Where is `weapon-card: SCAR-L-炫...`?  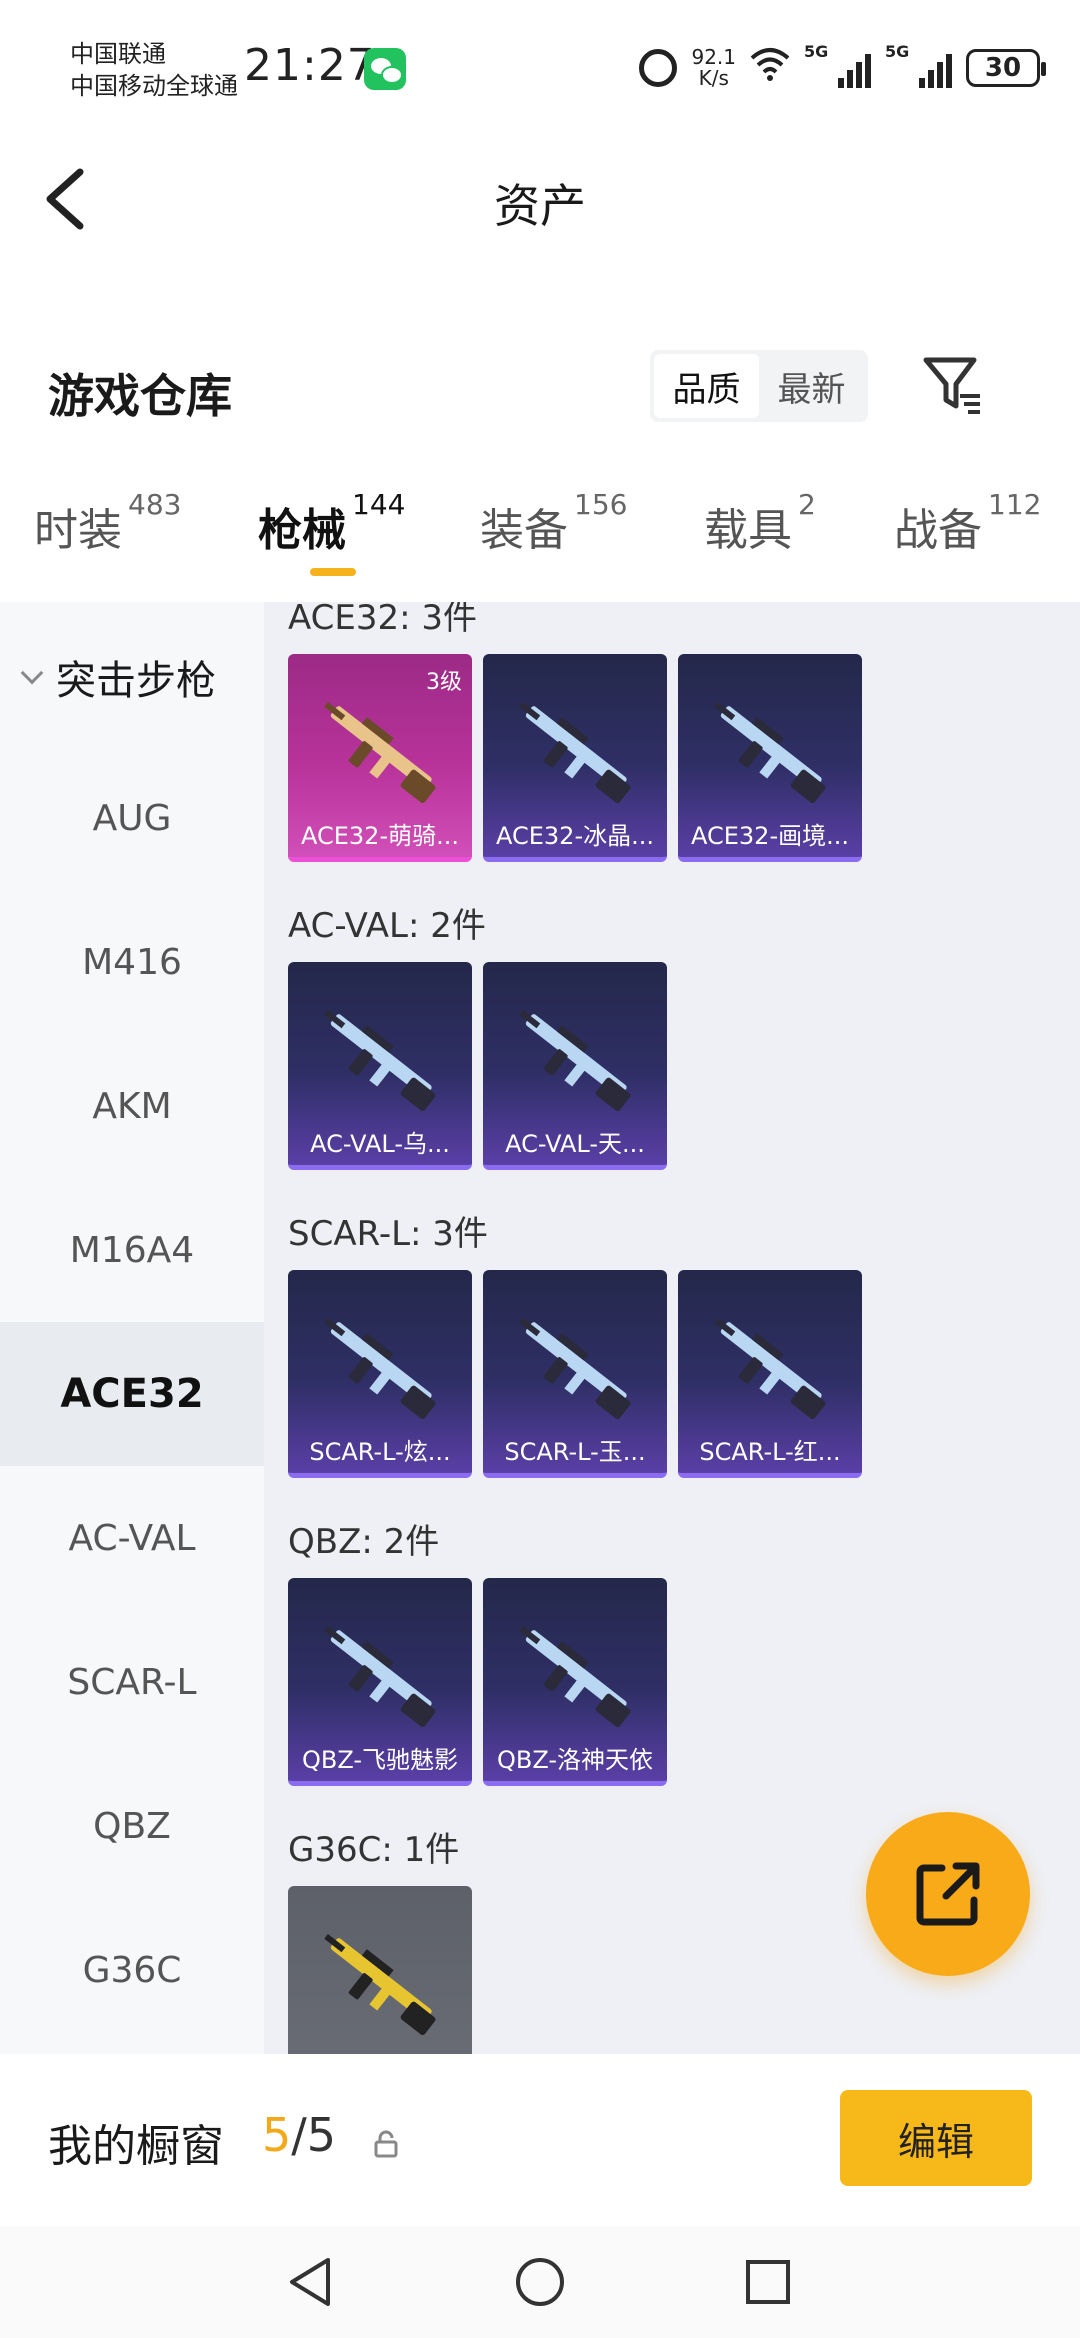 weapon-card: SCAR-L-炫... is located at coordinates (380, 1374).